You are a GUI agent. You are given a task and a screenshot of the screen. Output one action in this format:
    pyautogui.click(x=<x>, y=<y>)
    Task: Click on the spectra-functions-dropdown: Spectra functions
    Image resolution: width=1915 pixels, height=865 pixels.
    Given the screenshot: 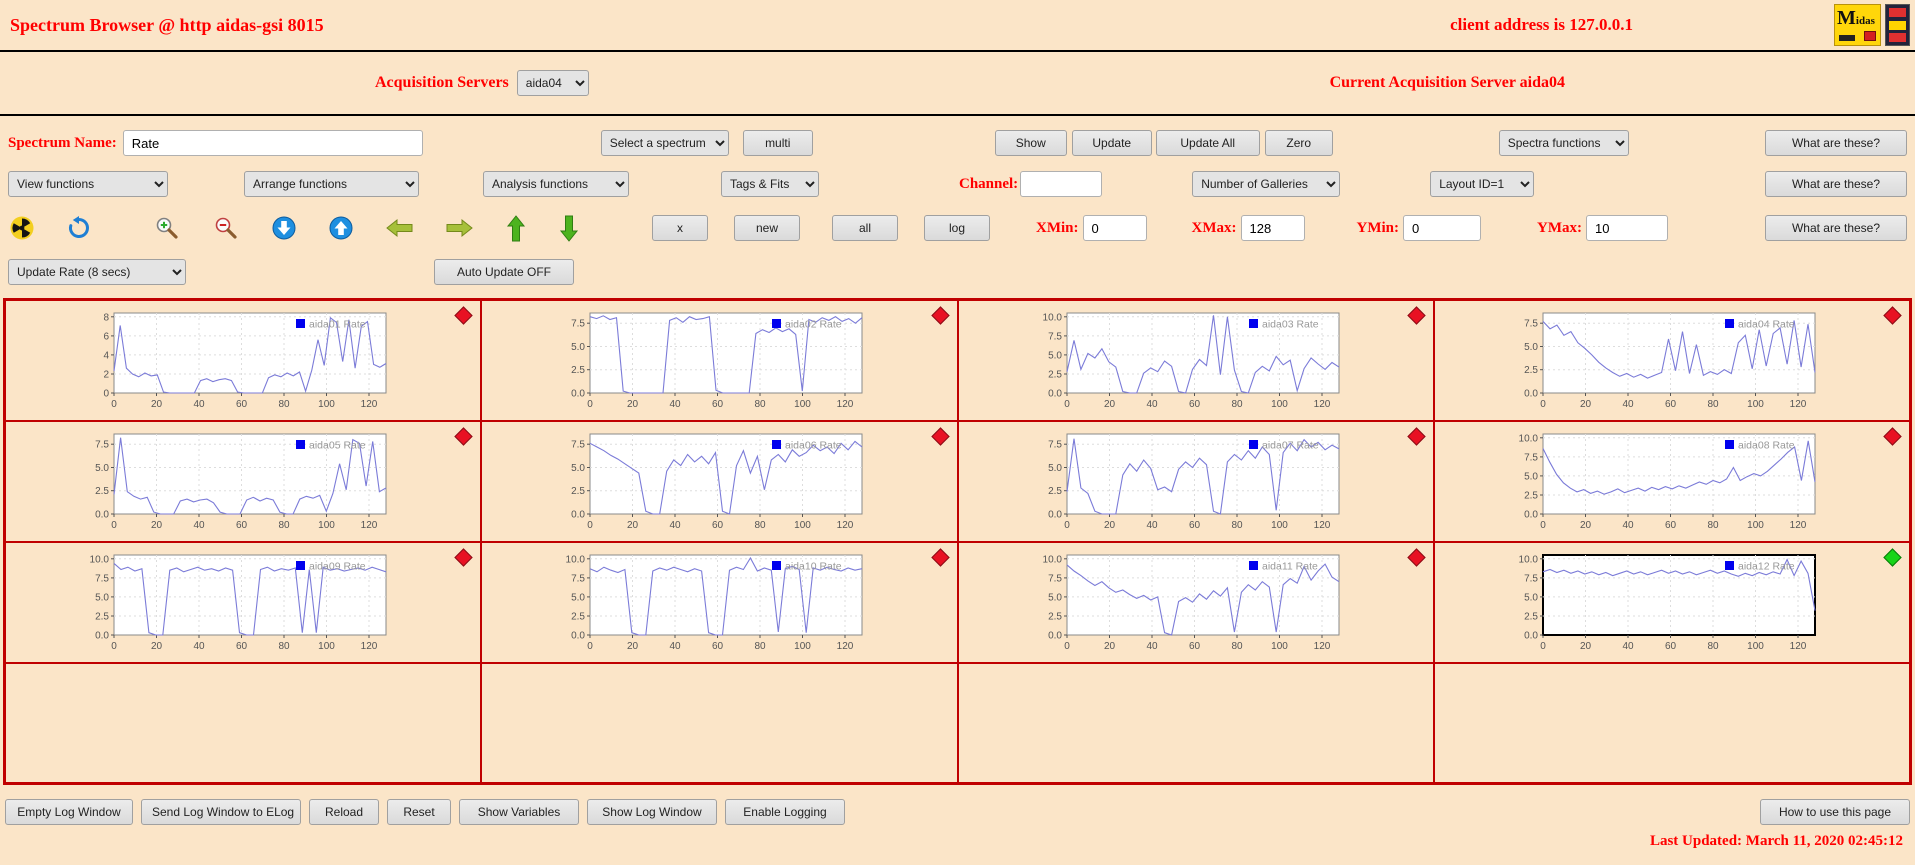 What is the action you would take?
    pyautogui.click(x=1563, y=143)
    